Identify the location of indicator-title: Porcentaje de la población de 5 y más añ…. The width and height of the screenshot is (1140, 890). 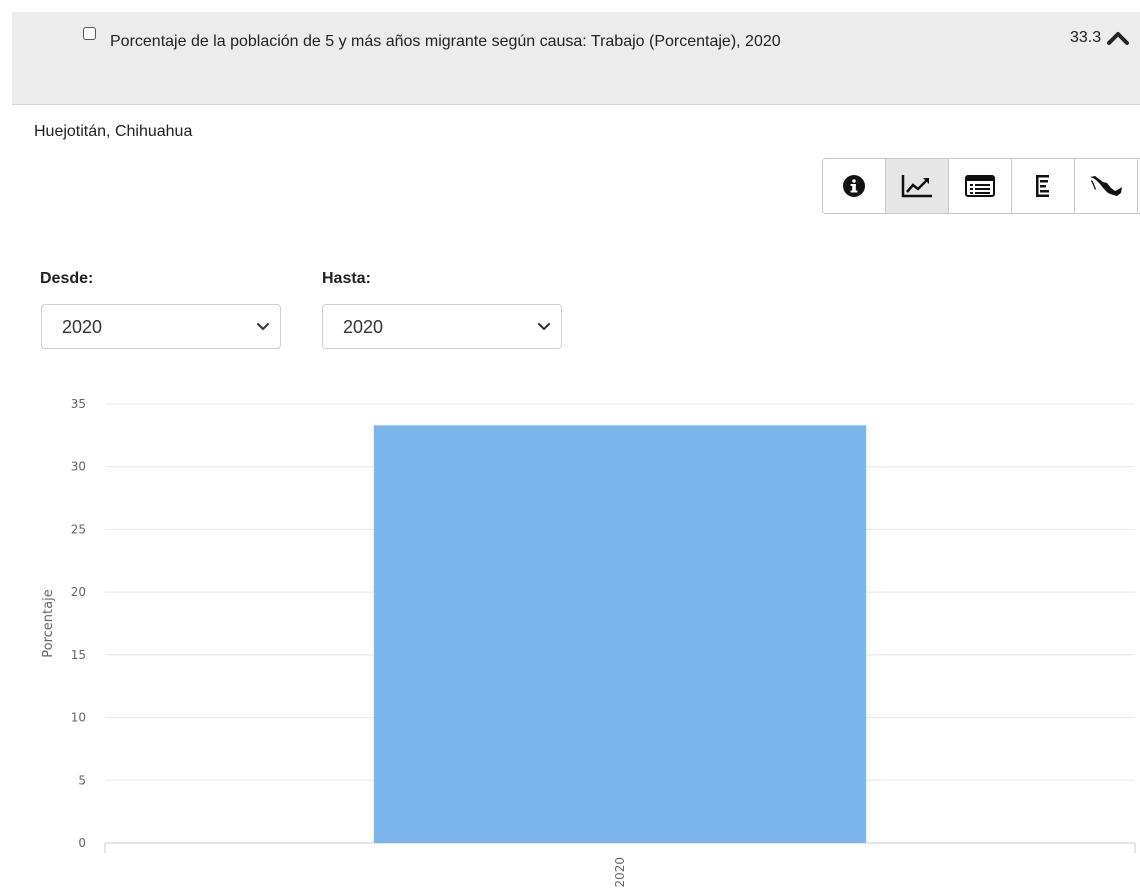
(445, 41).